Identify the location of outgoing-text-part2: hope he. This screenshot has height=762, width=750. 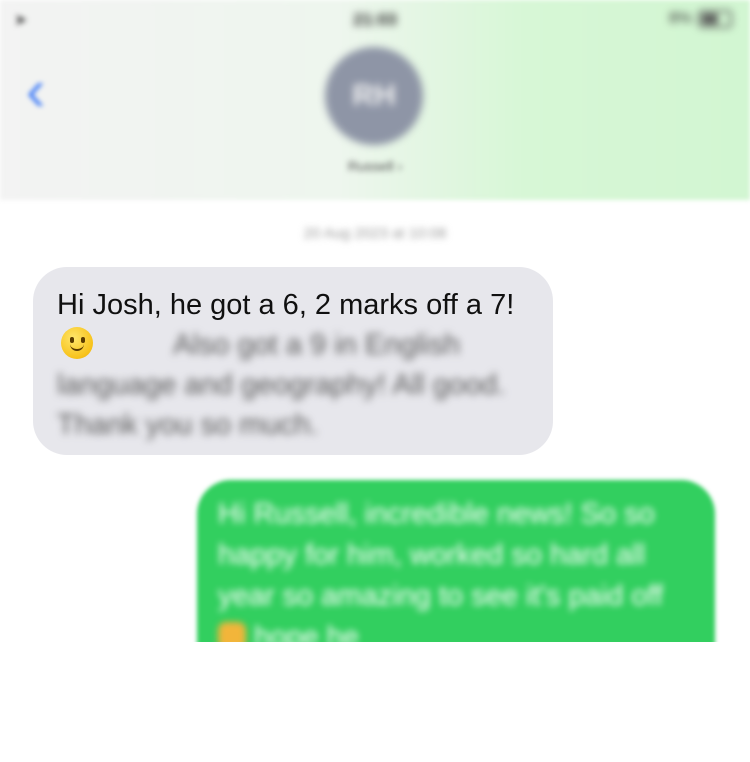
(306, 631).